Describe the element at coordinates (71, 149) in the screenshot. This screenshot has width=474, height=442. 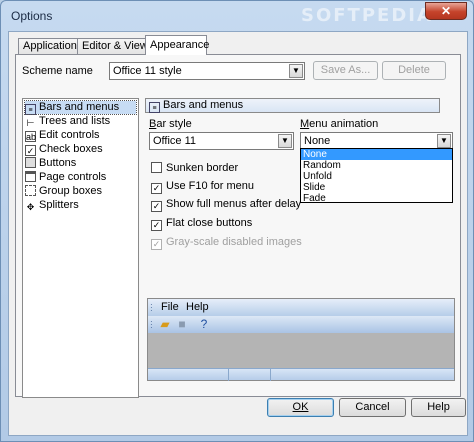
I see `nav-item-label: Check boxes` at that location.